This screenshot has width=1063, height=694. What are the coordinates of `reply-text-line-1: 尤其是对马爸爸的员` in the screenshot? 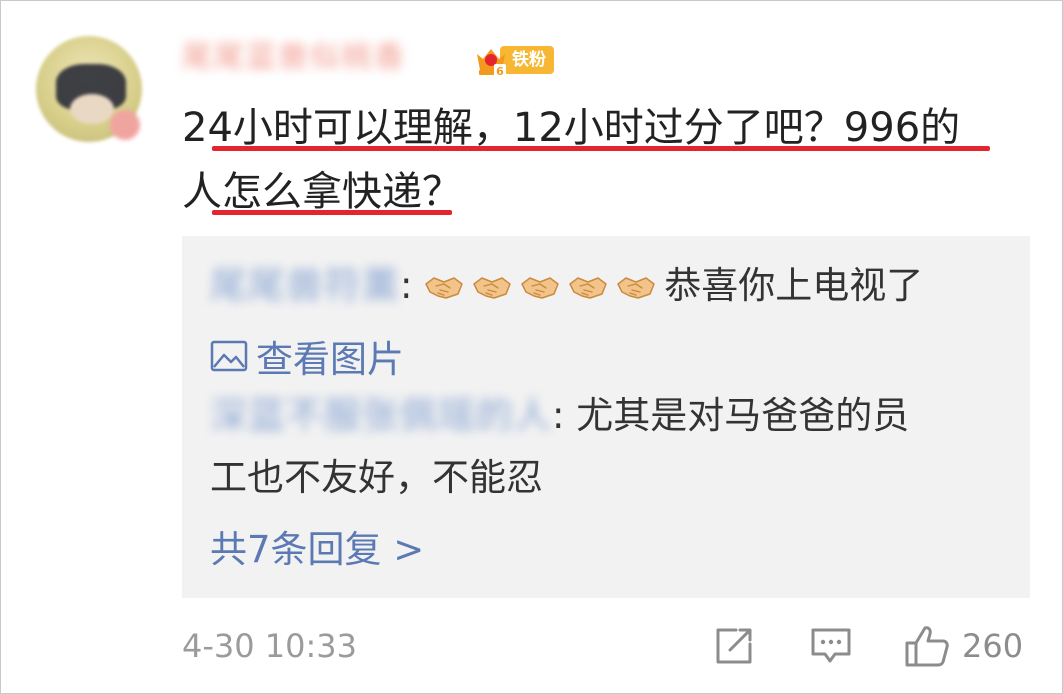 It's located at (743, 415).